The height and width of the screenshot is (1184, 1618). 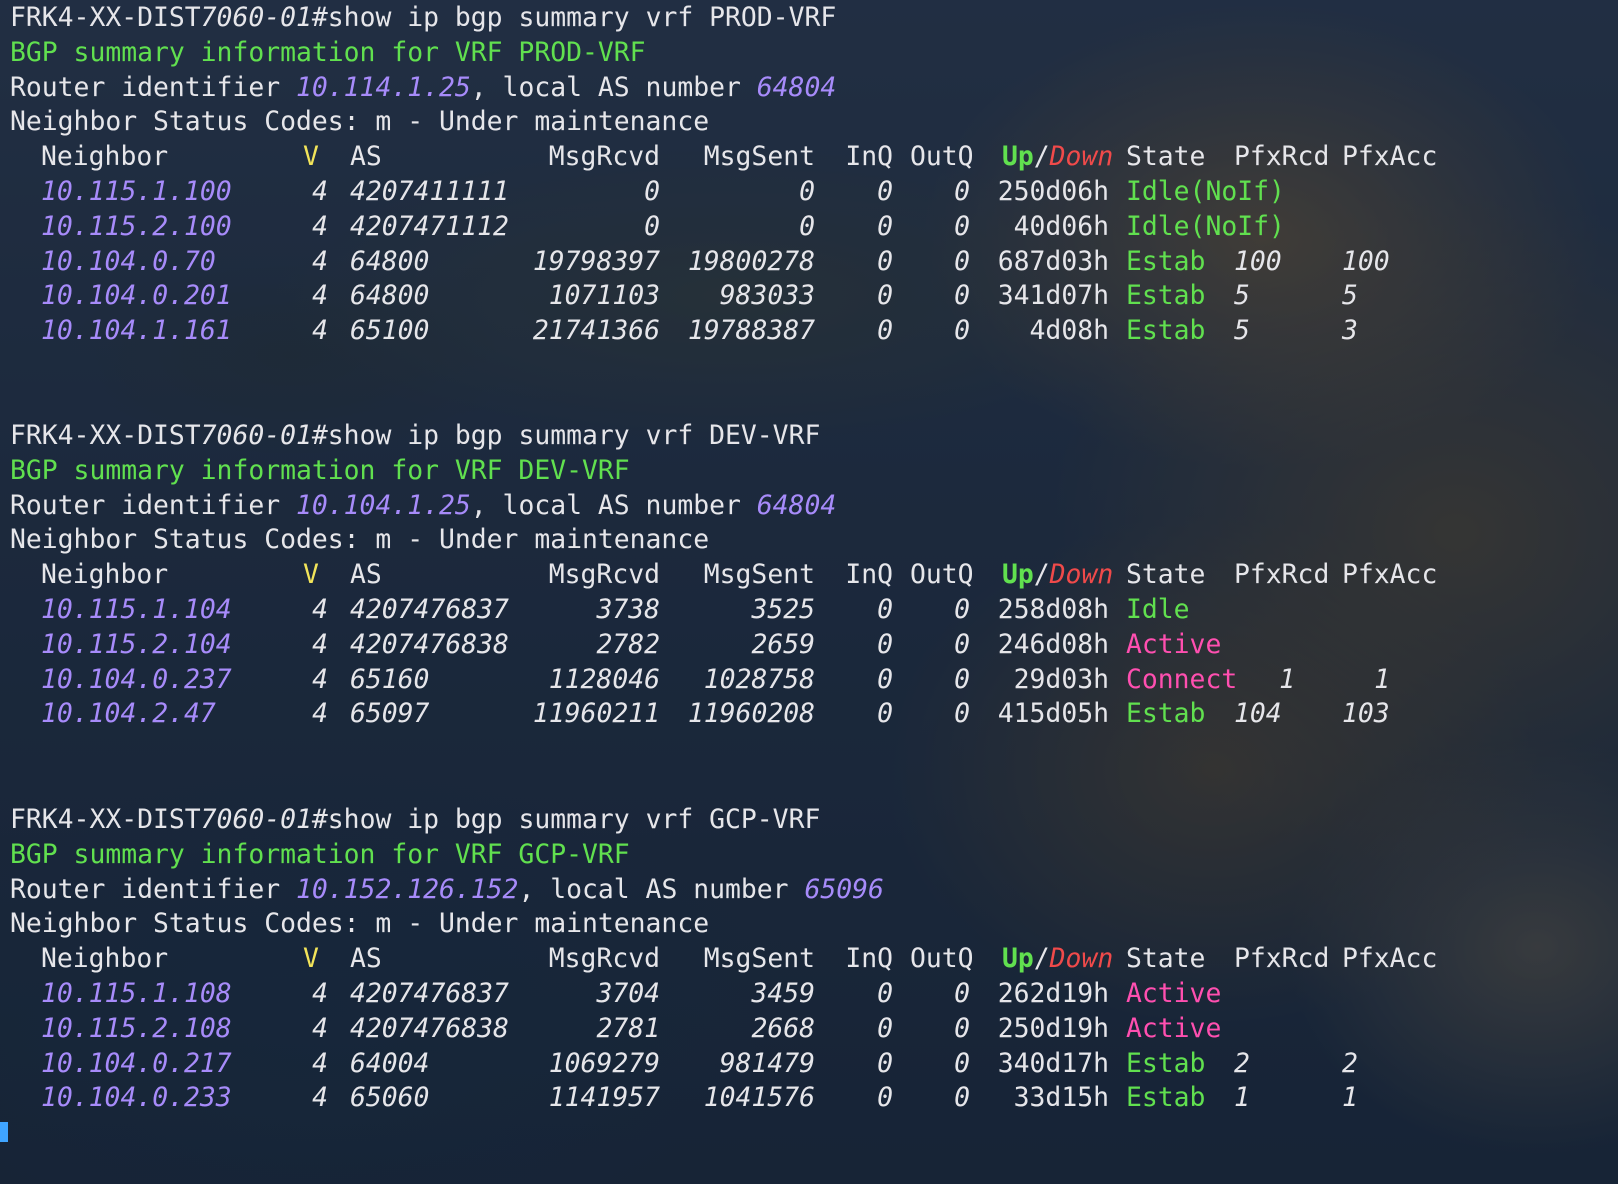 I want to click on header-pfxacc: PfxAcc, so click(x=1390, y=959).